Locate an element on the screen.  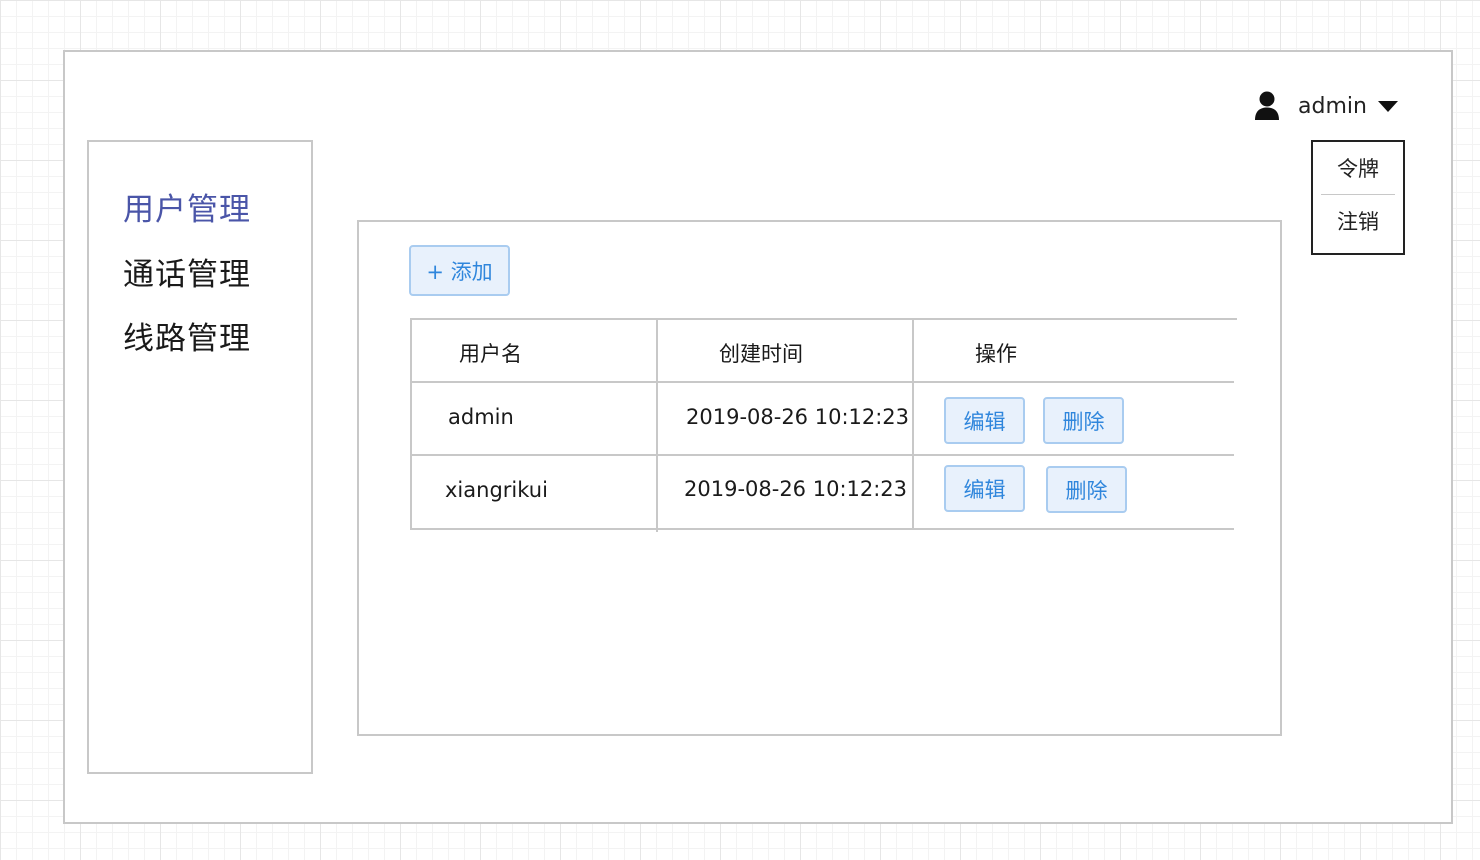
caret-down-icon is located at coordinates (1388, 106).